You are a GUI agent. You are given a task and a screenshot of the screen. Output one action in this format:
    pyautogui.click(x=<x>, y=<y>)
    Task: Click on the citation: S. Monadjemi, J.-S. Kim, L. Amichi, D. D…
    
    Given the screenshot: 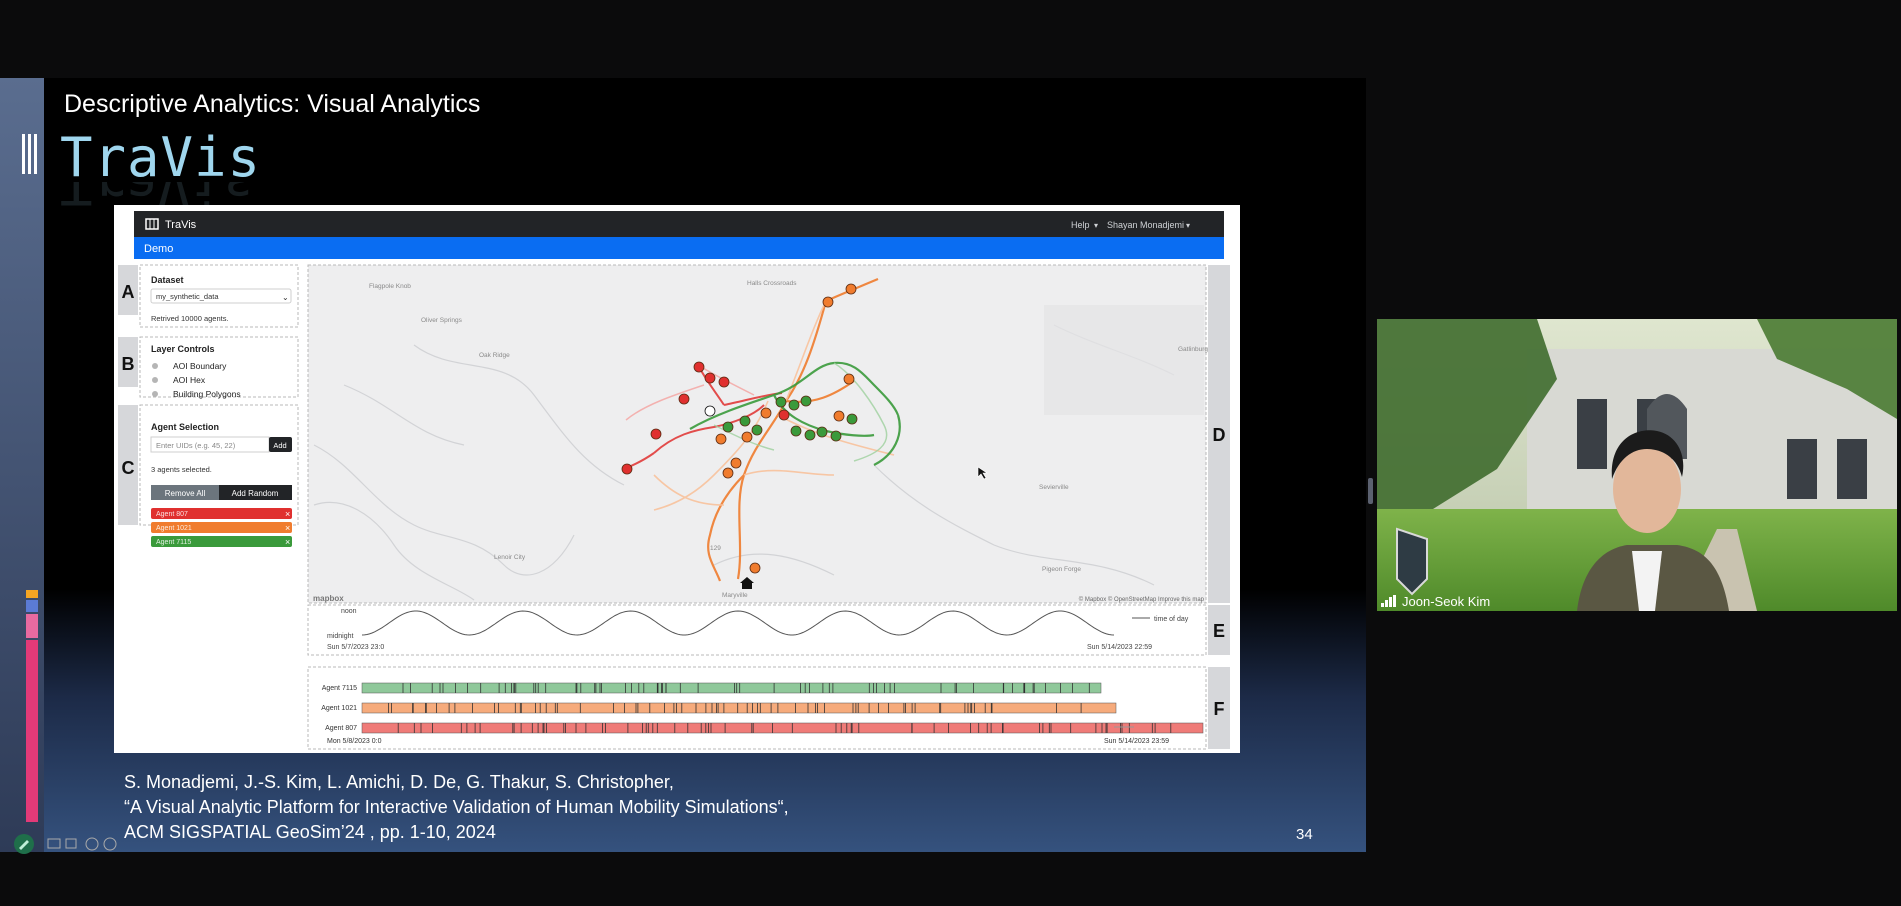 What is the action you would take?
    pyautogui.click(x=456, y=807)
    